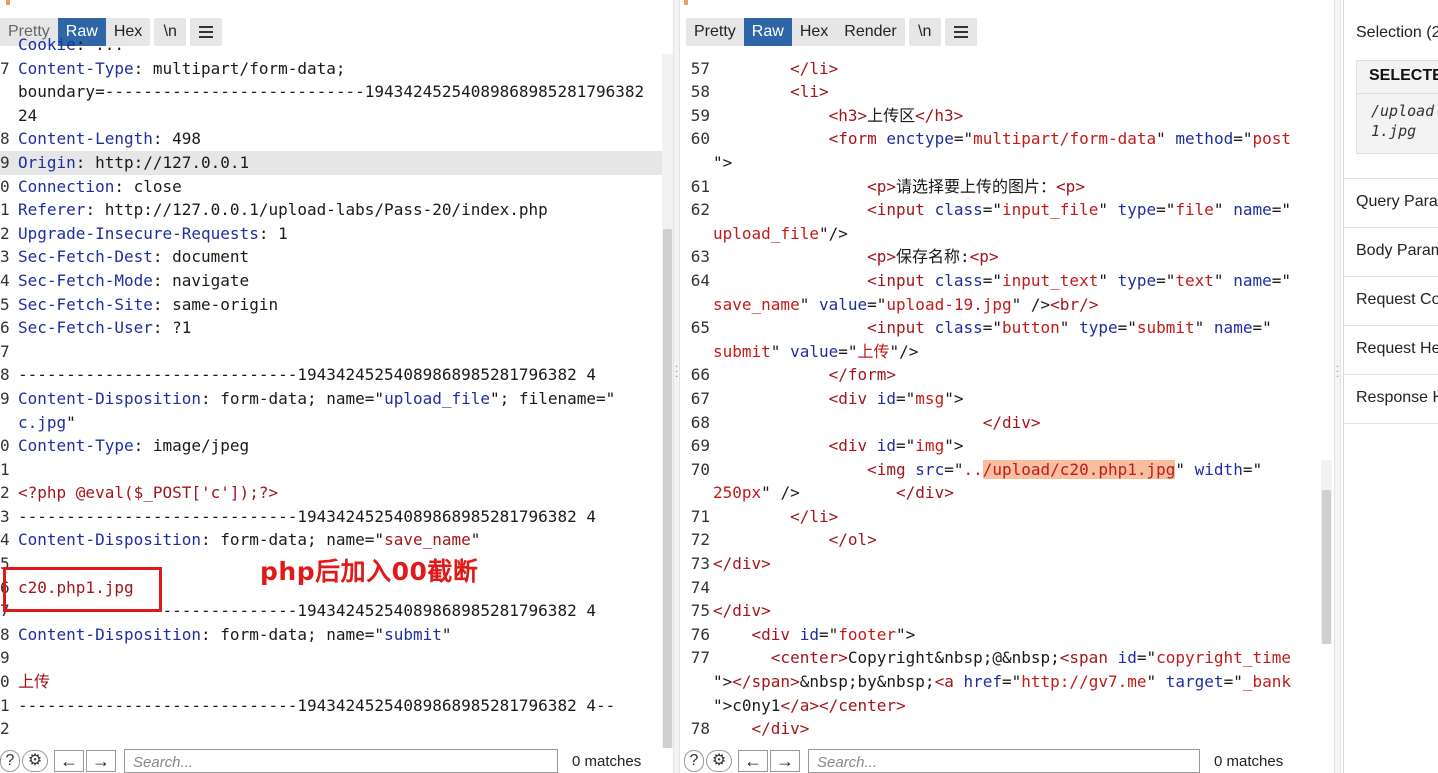  Describe the element at coordinates (1000, 446) in the screenshot. I see `code-line: 69 <div id="img">` at that location.